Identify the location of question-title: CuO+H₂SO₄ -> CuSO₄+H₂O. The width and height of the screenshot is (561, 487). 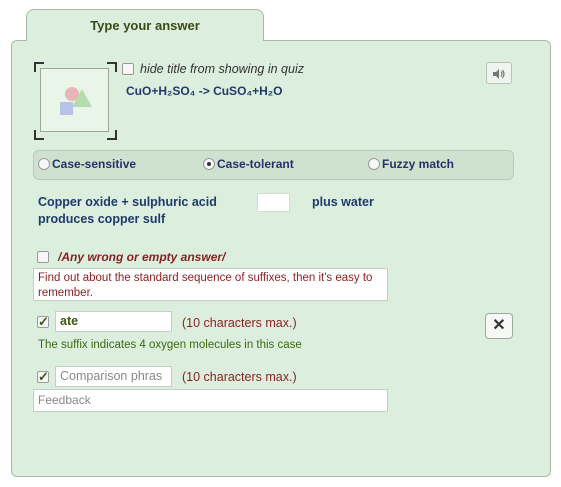
(204, 91).